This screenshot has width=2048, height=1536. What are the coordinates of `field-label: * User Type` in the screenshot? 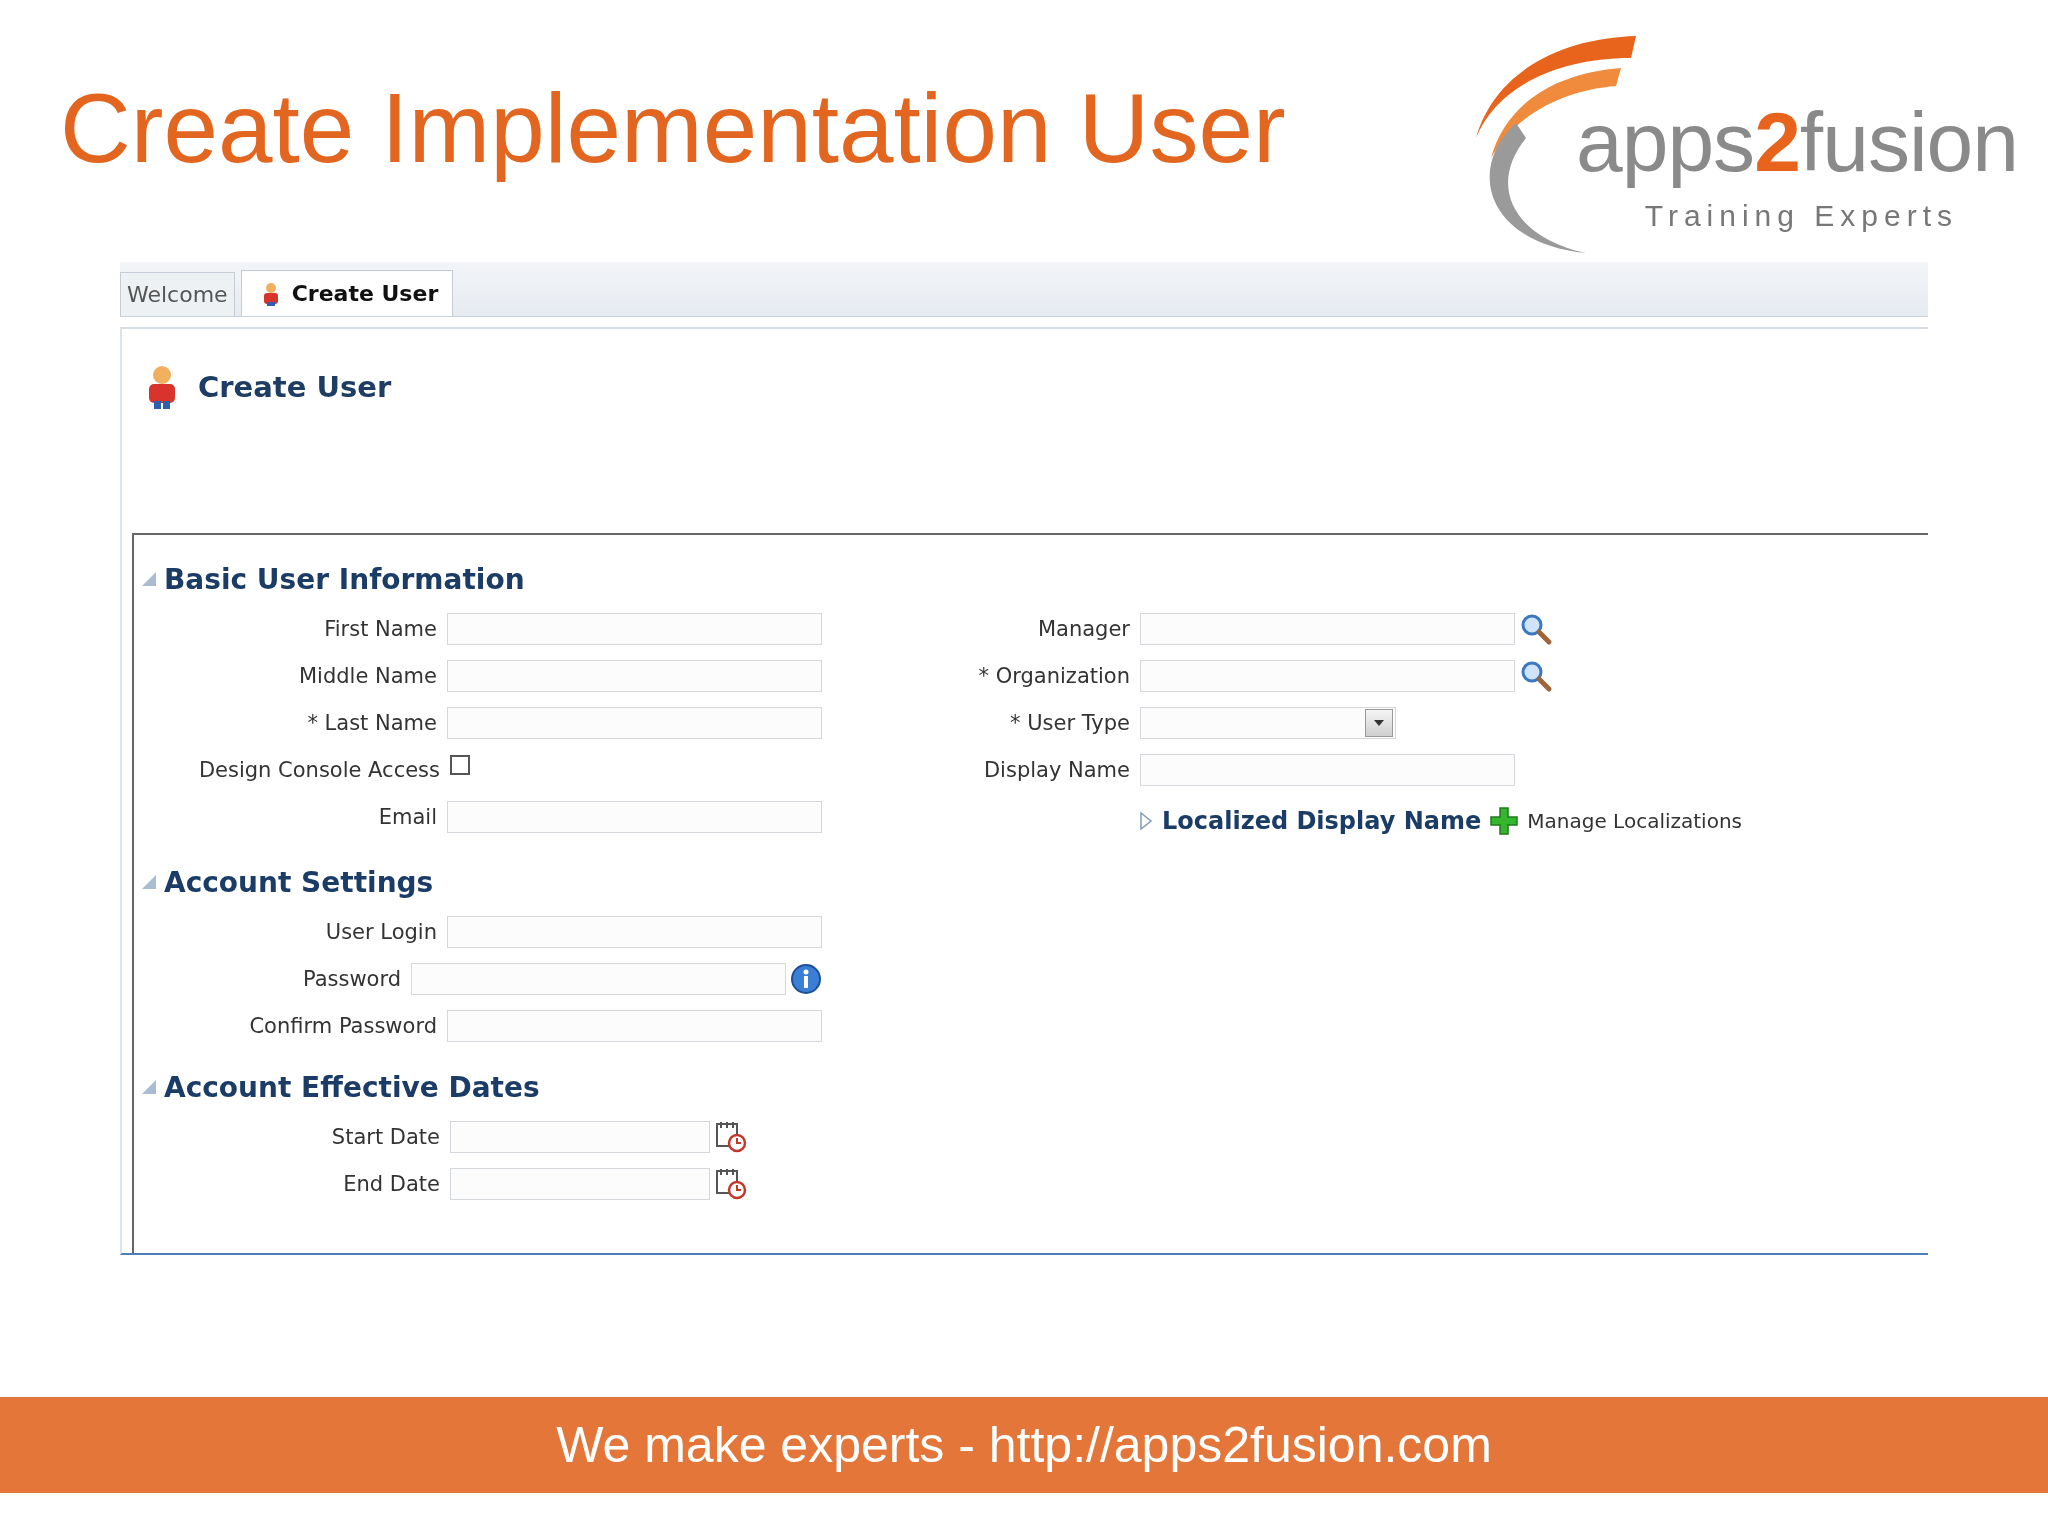 It's located at (1069, 722).